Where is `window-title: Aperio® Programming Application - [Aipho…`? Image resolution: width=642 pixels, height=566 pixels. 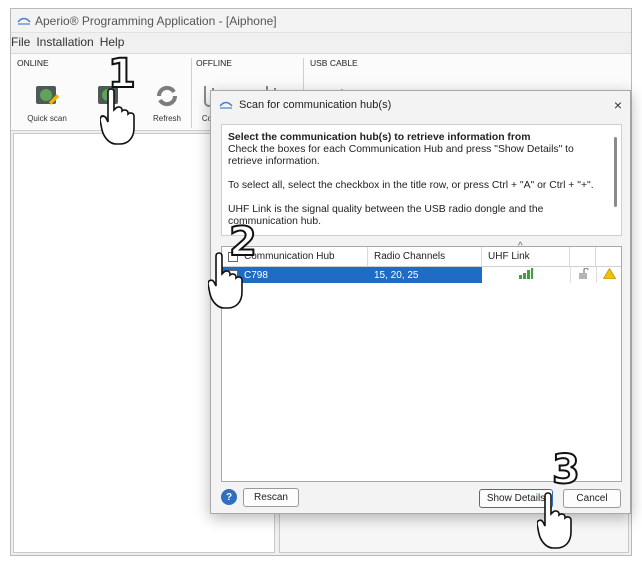 window-title: Aperio® Programming Application - [Aipho… is located at coordinates (156, 20).